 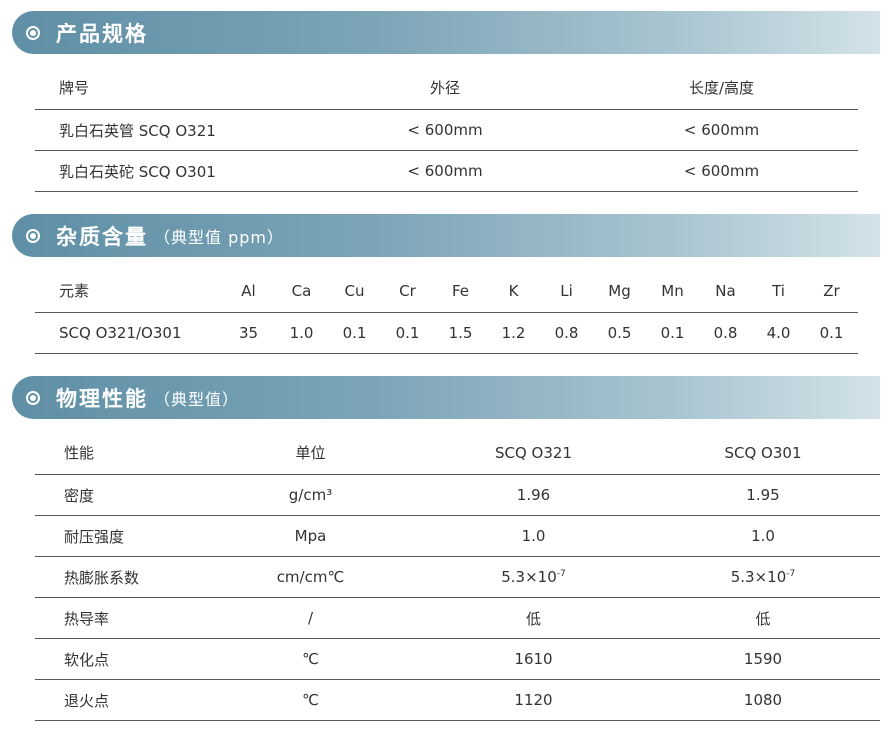 What do you see at coordinates (170, 171) in the screenshot?
I see `table-cell: 乳白石英砣 SCQ O301` at bounding box center [170, 171].